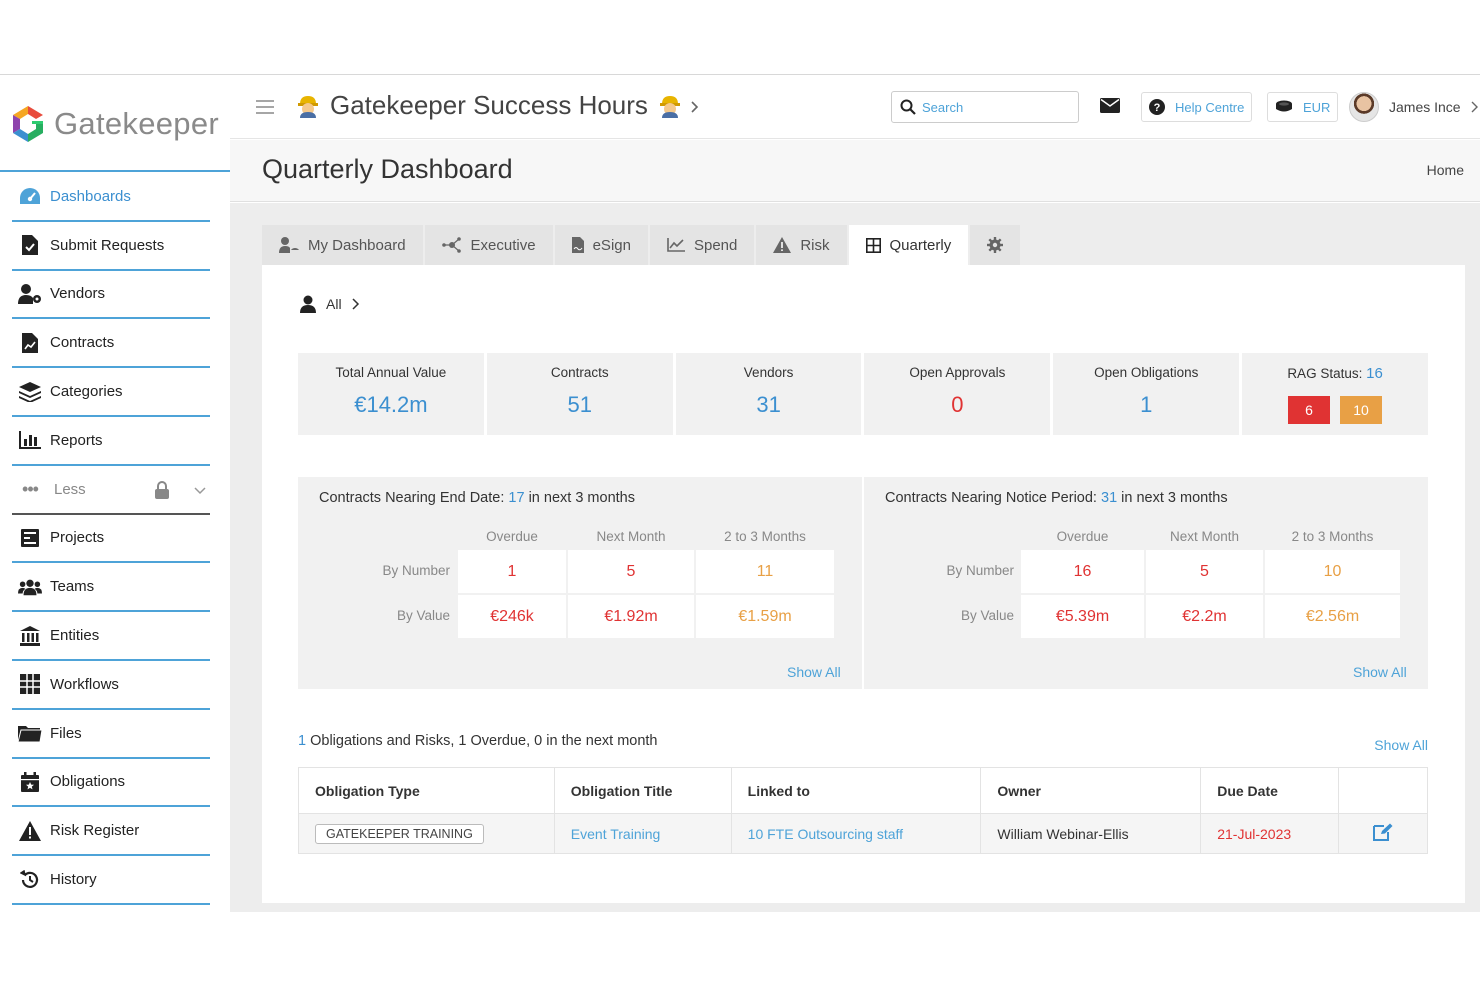 This screenshot has height=987, width=1480. What do you see at coordinates (107, 245) in the screenshot?
I see `sidebar-item-label: Submit Requests` at bounding box center [107, 245].